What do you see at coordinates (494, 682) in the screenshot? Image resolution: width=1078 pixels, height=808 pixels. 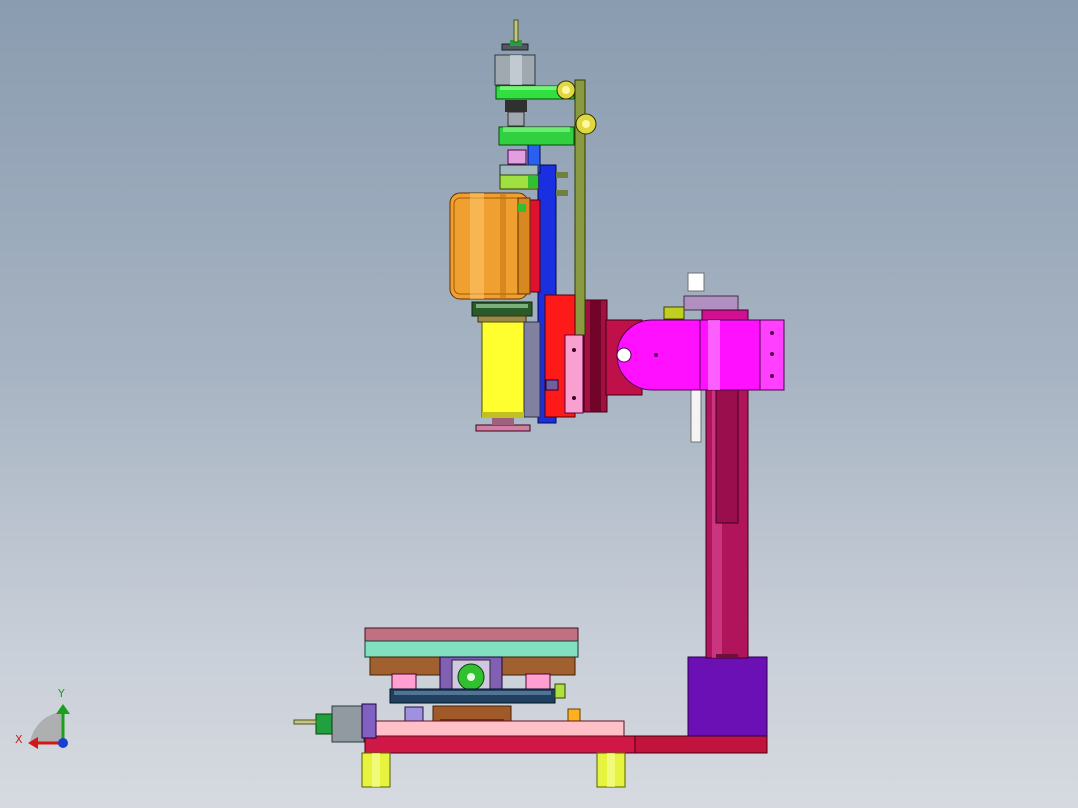 I see `xy-table` at bounding box center [494, 682].